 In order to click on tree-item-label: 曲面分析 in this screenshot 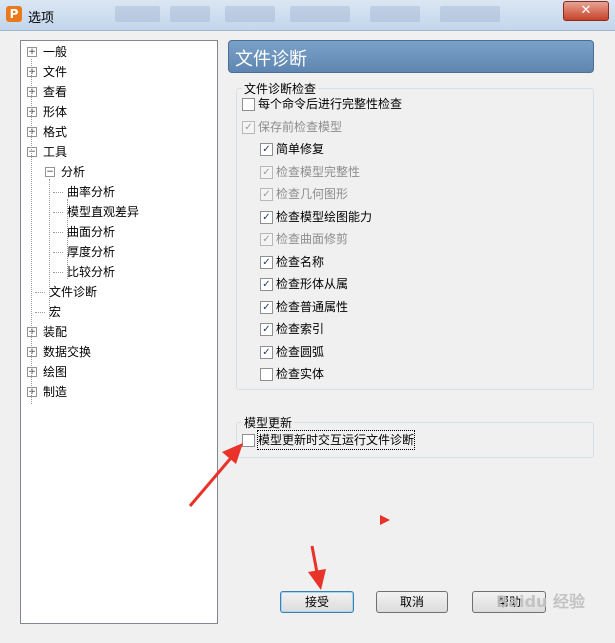, I will do `click(91, 232)`.